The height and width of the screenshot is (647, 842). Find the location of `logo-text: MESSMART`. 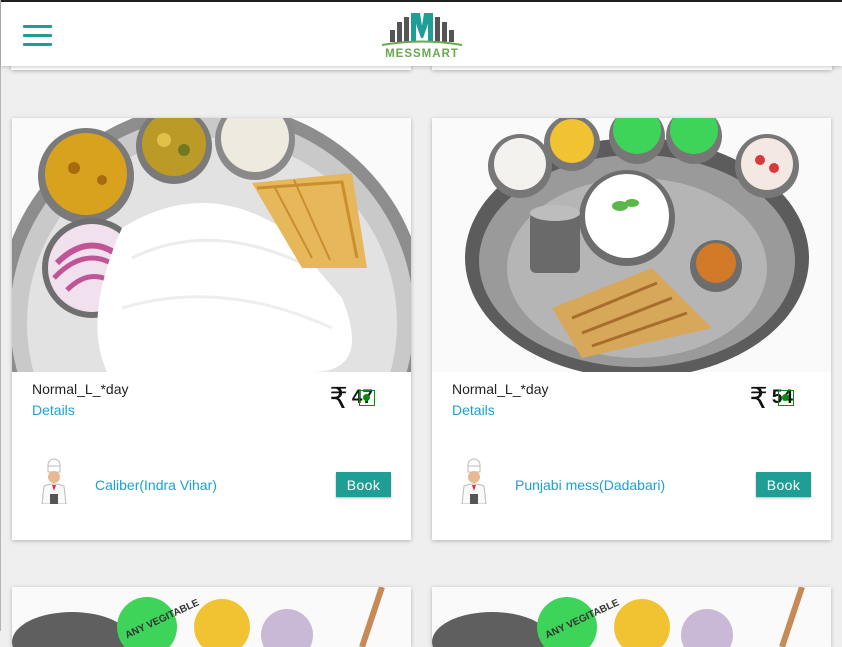

logo-text: MESSMART is located at coordinates (422, 54).